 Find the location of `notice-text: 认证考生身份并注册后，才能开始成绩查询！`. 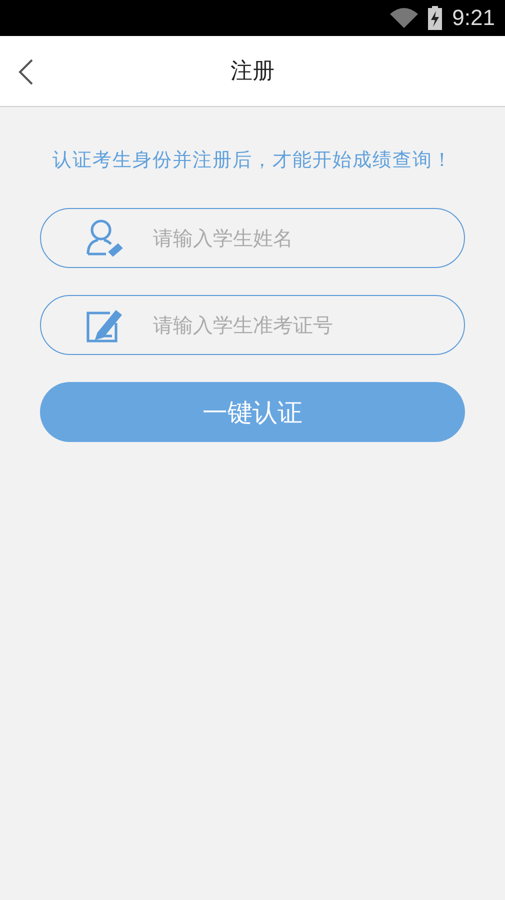

notice-text: 认证考生身份并注册后，才能开始成绩查询！ is located at coordinates (253, 160).